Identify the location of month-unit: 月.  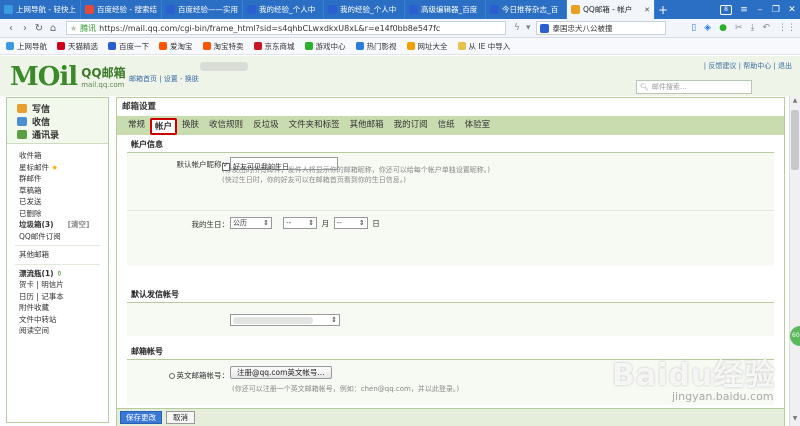
(325, 223).